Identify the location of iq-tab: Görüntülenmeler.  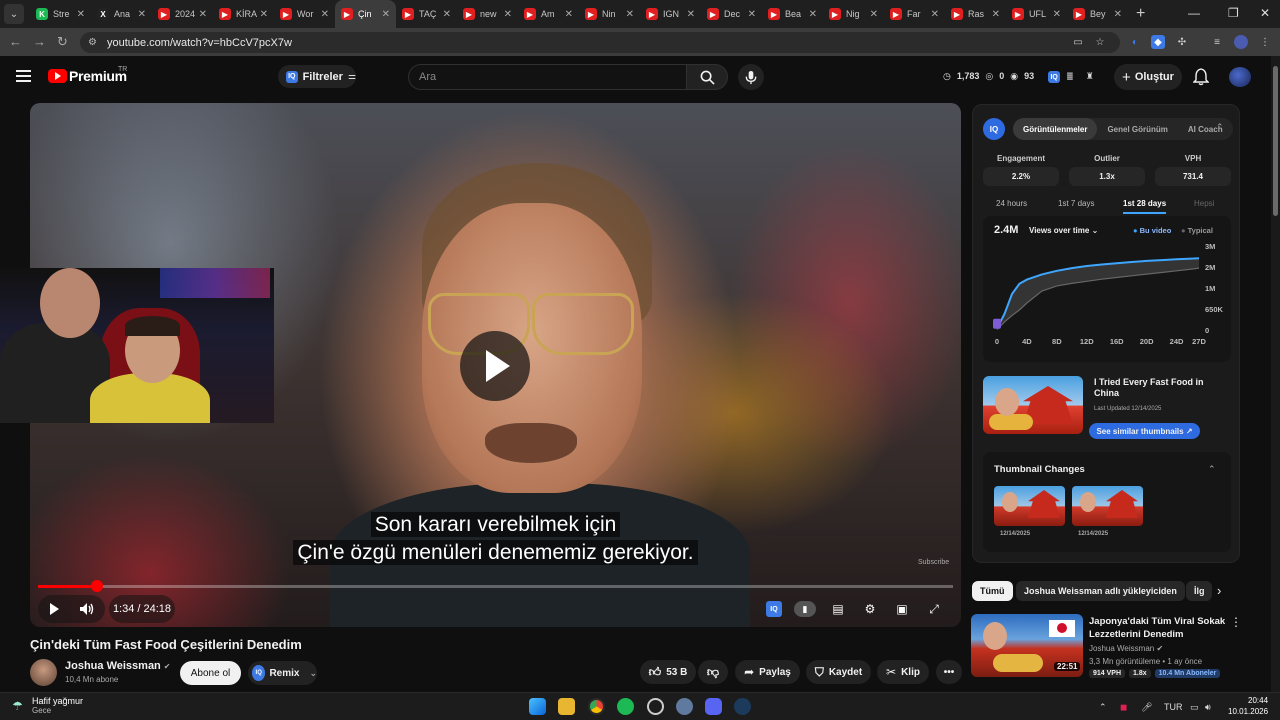
(1055, 129).